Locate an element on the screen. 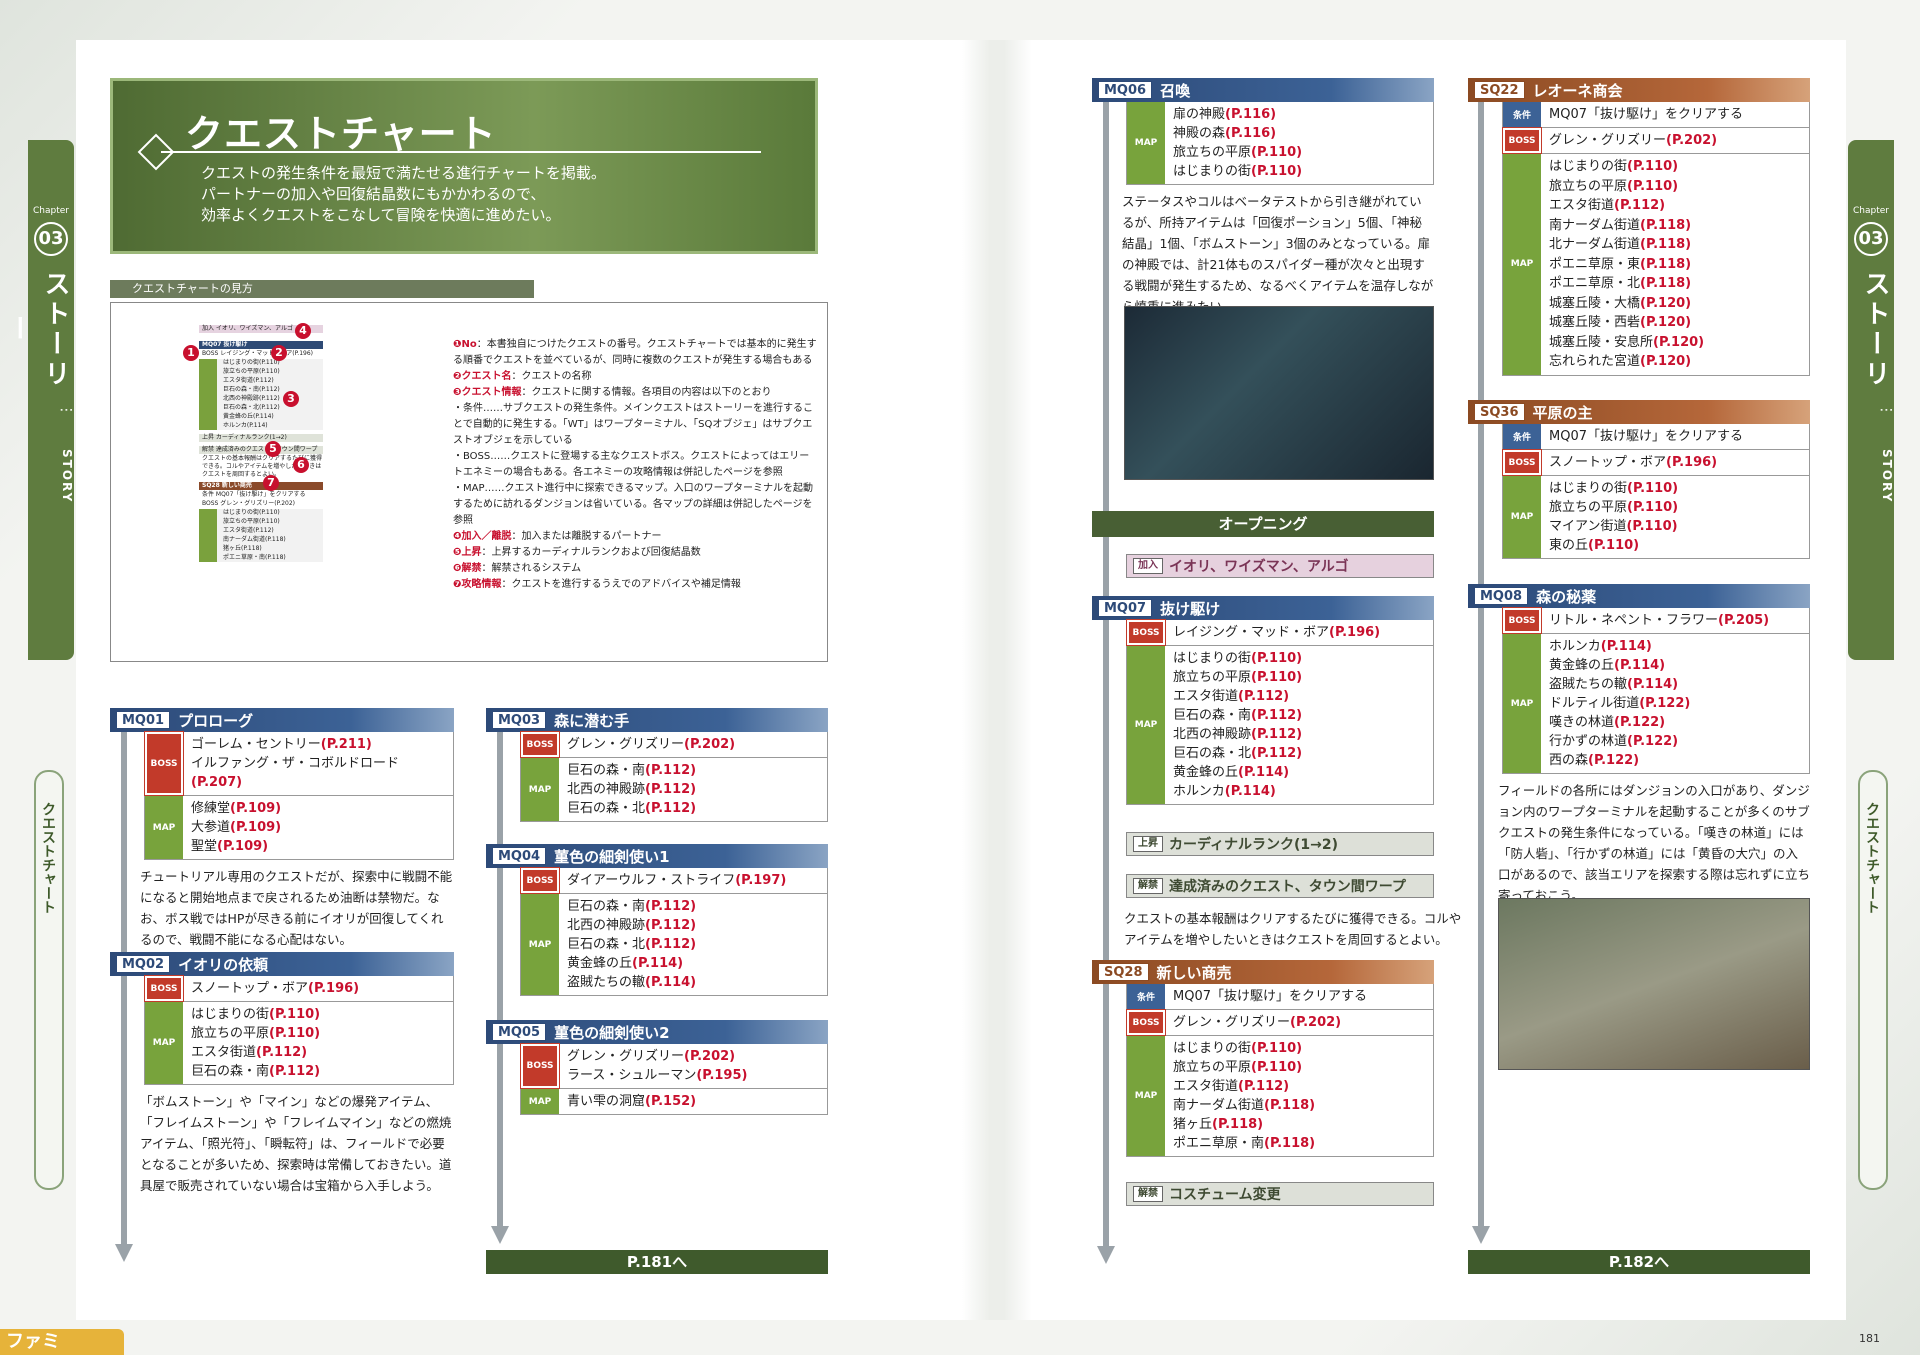  map-name: マイアン街道 is located at coordinates (1588, 526).